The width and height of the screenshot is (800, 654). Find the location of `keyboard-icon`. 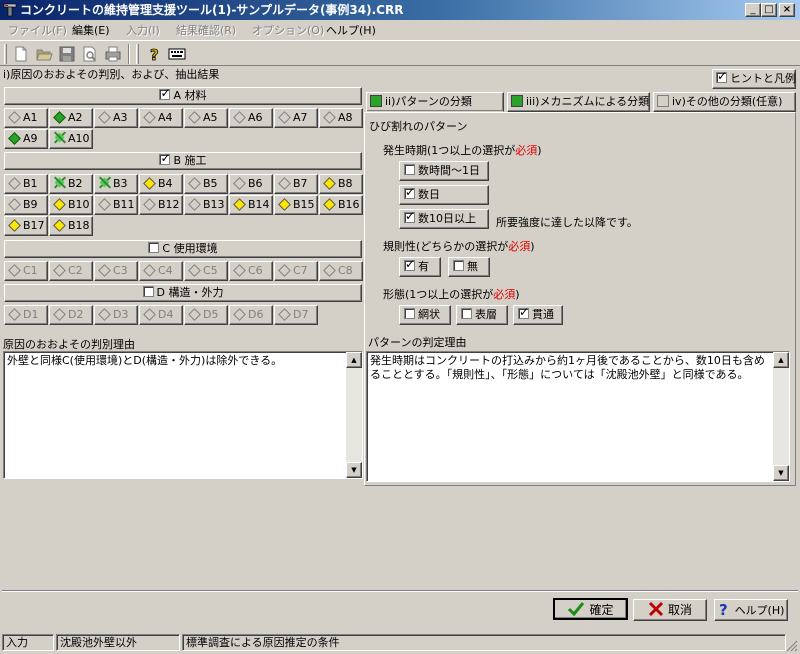

keyboard-icon is located at coordinates (177, 54).